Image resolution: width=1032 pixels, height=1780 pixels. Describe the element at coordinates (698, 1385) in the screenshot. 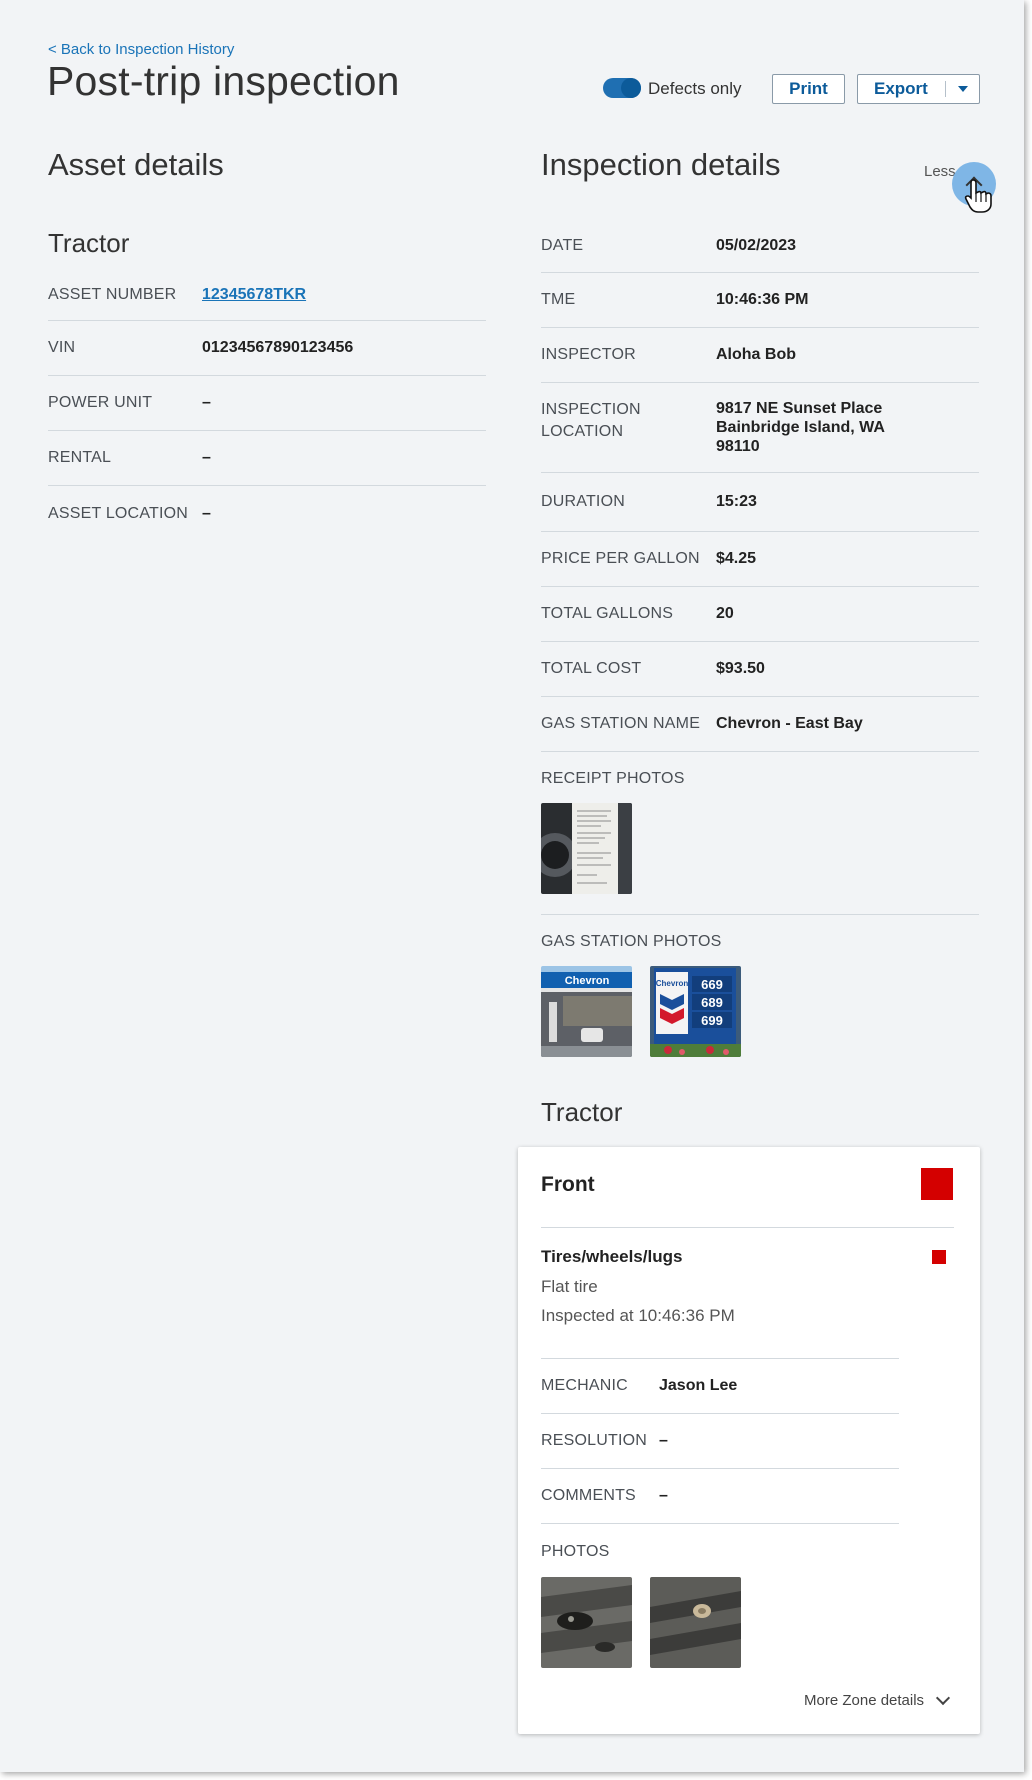

I see `row-value: Jason Lee` at that location.